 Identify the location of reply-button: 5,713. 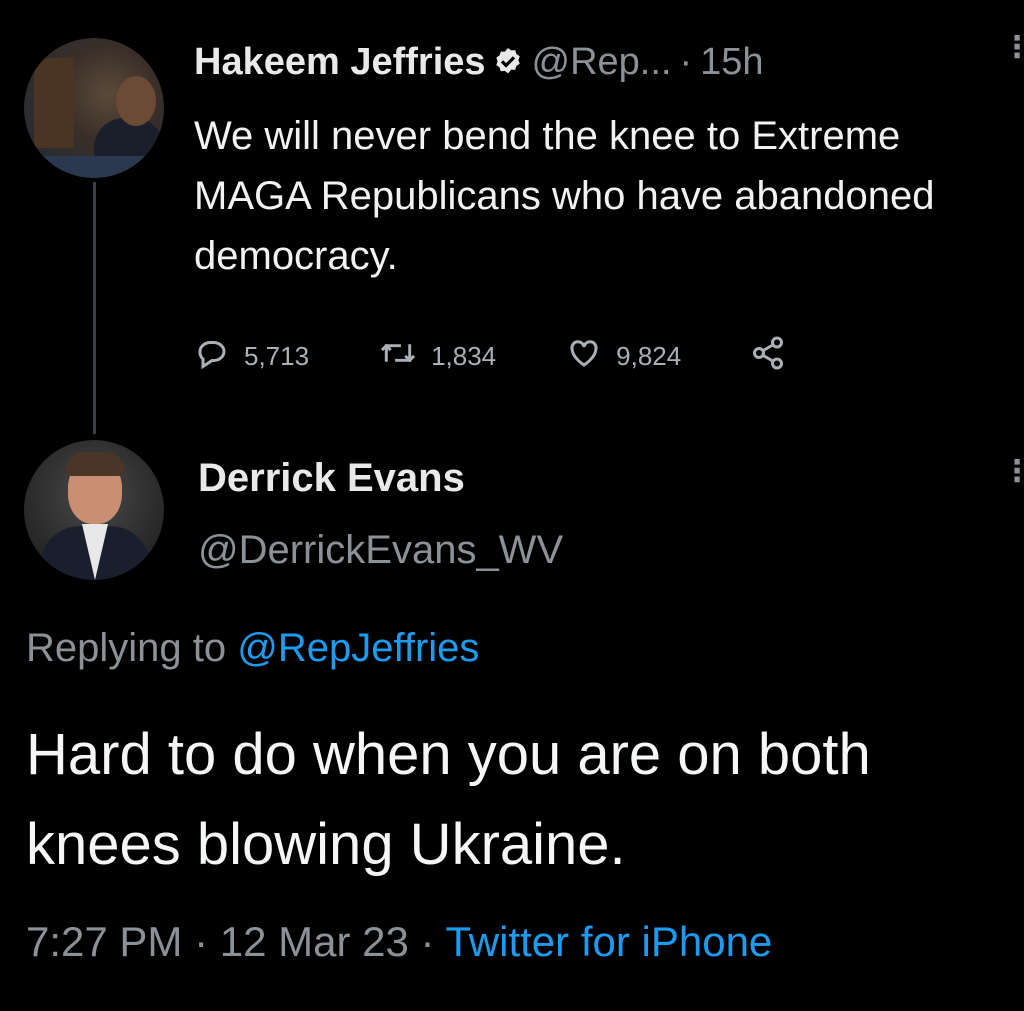
(251, 356).